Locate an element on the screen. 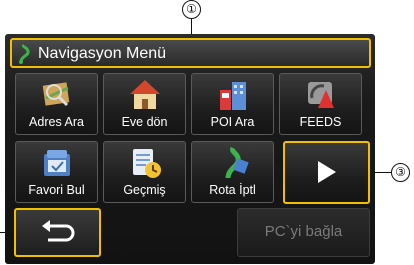  home-icon is located at coordinates (145, 94).